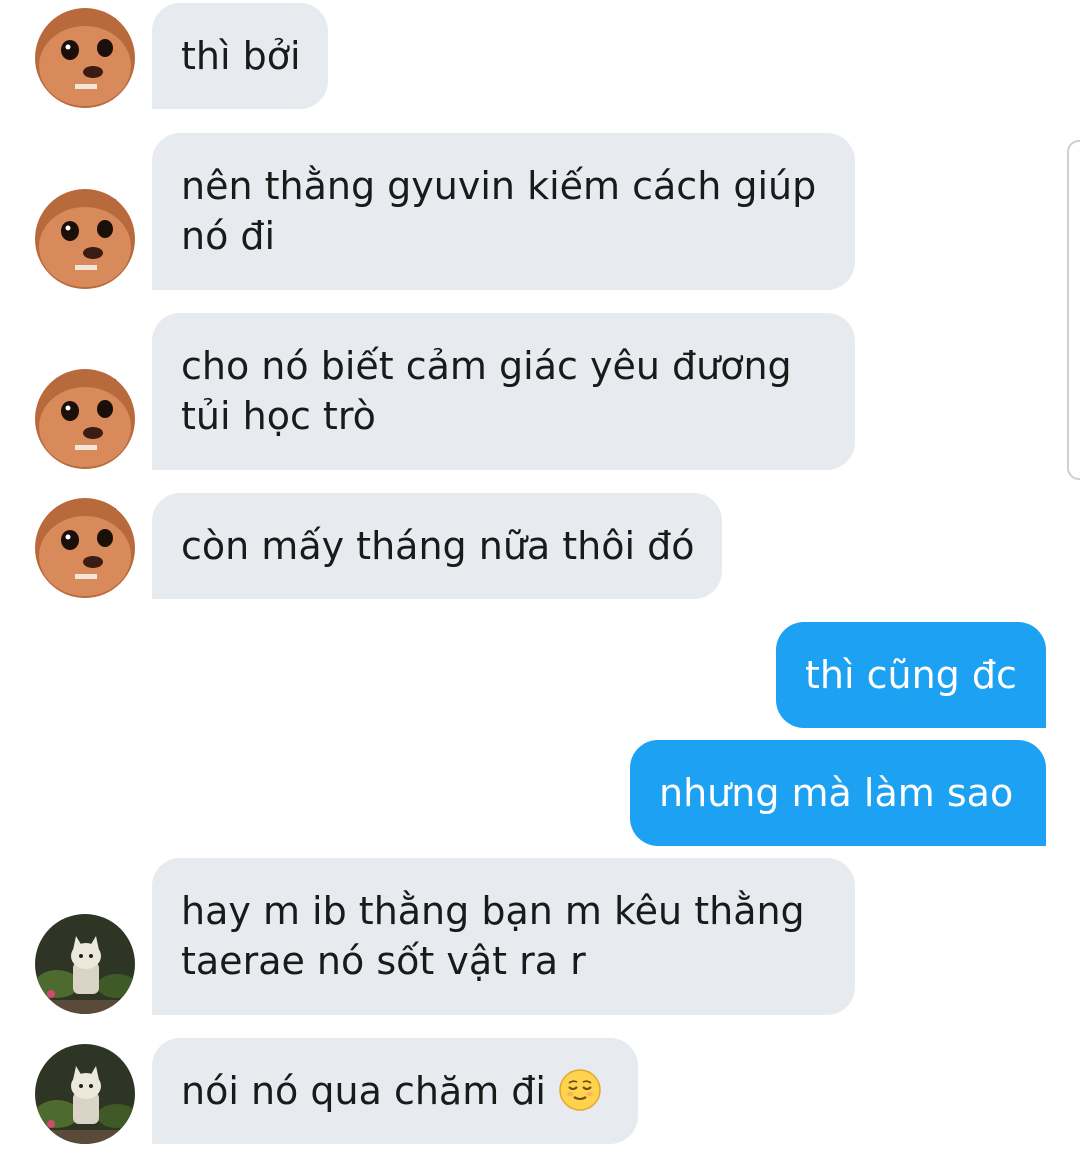  What do you see at coordinates (363, 1091) in the screenshot?
I see `message-text: nói nó qua chăm đi` at bounding box center [363, 1091].